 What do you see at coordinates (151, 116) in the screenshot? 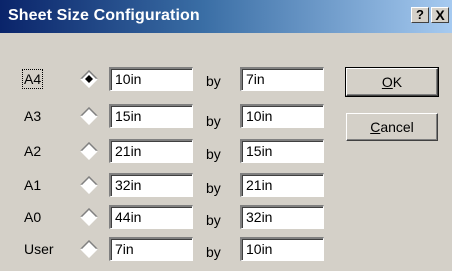
I see `width-field-a3: 15in` at bounding box center [151, 116].